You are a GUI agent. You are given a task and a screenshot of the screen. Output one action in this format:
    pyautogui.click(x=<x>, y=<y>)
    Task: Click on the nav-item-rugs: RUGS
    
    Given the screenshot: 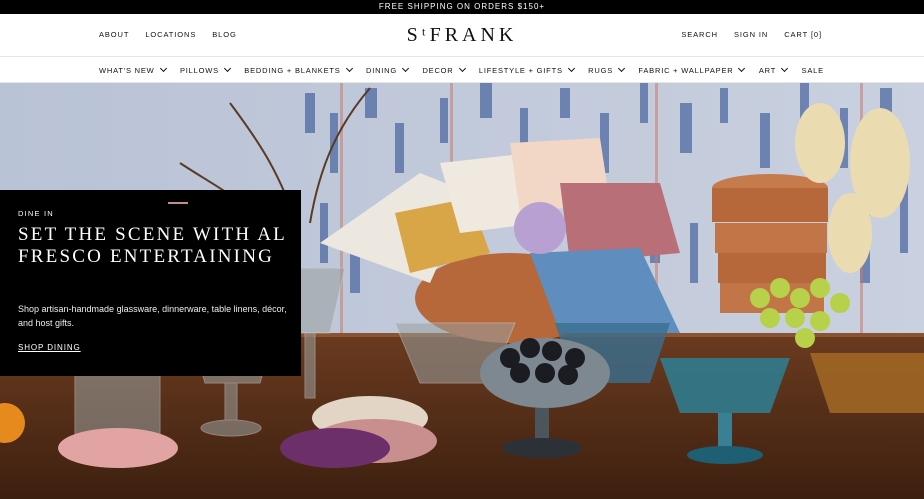 What is the action you would take?
    pyautogui.click(x=607, y=69)
    